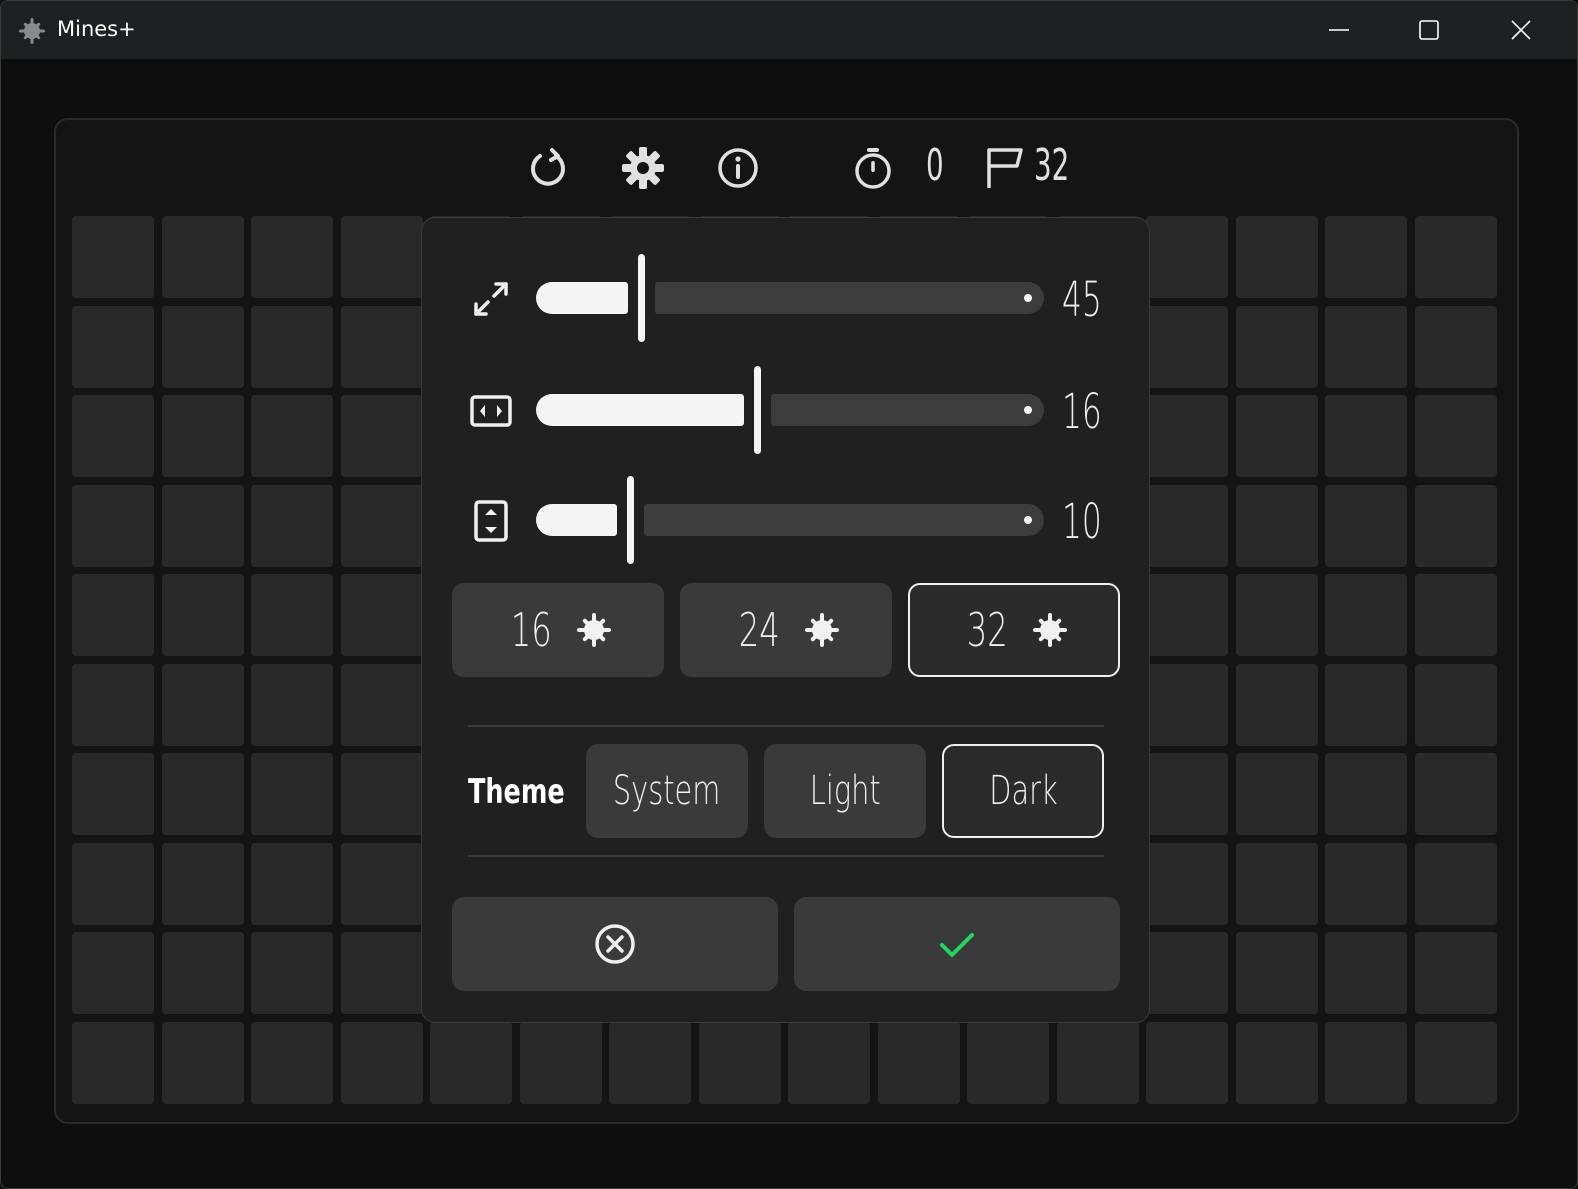 The height and width of the screenshot is (1189, 1578). Describe the element at coordinates (1429, 30) in the screenshot. I see `maximize-button` at that location.